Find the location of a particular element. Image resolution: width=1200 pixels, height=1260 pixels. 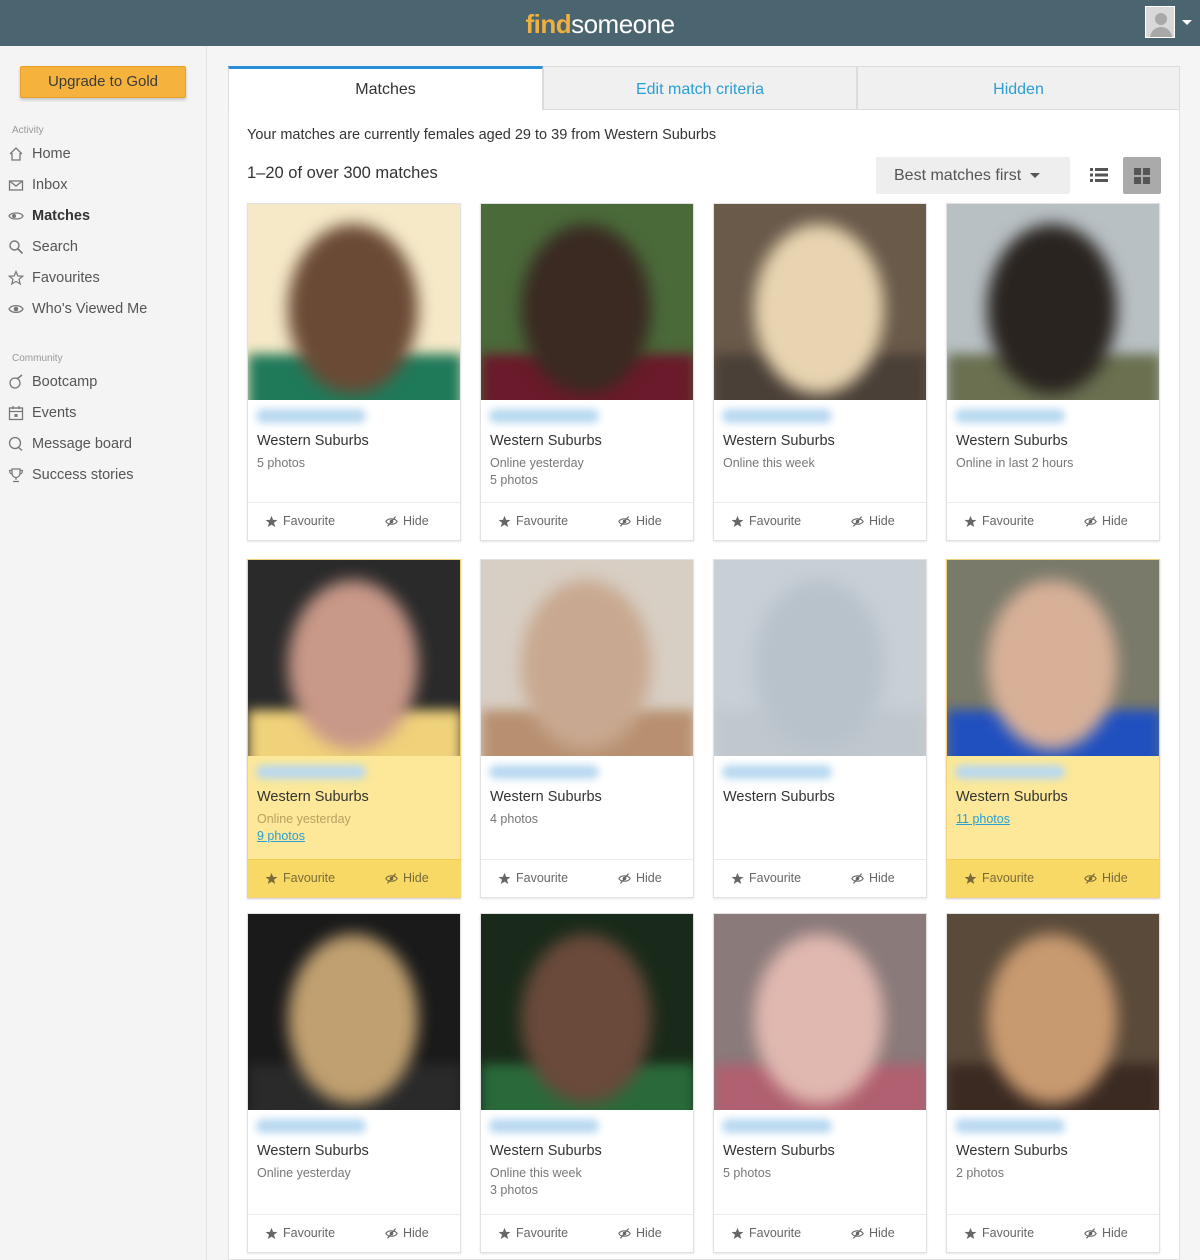

grid-view-button is located at coordinates (1142, 175).